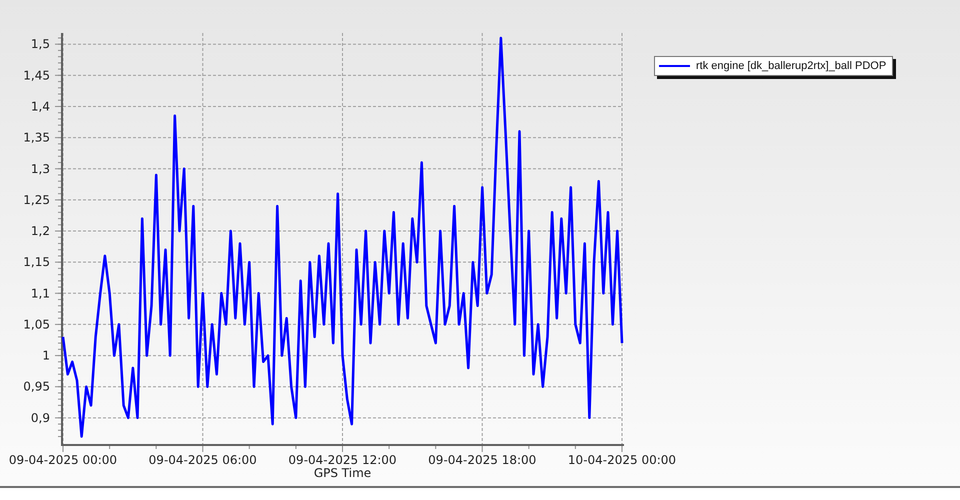  What do you see at coordinates (202, 460) in the screenshot?
I see `x-tick-label: 09-04-2025 06:00` at bounding box center [202, 460].